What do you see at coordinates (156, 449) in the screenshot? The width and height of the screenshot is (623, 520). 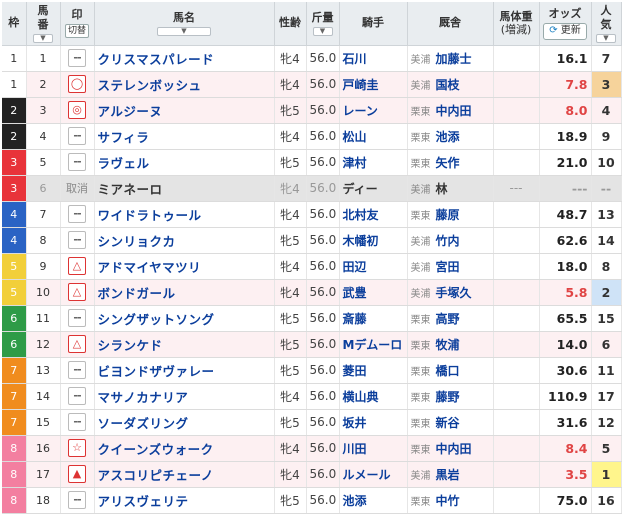 I see `horse-name-link: クイーンズウォーク` at bounding box center [156, 449].